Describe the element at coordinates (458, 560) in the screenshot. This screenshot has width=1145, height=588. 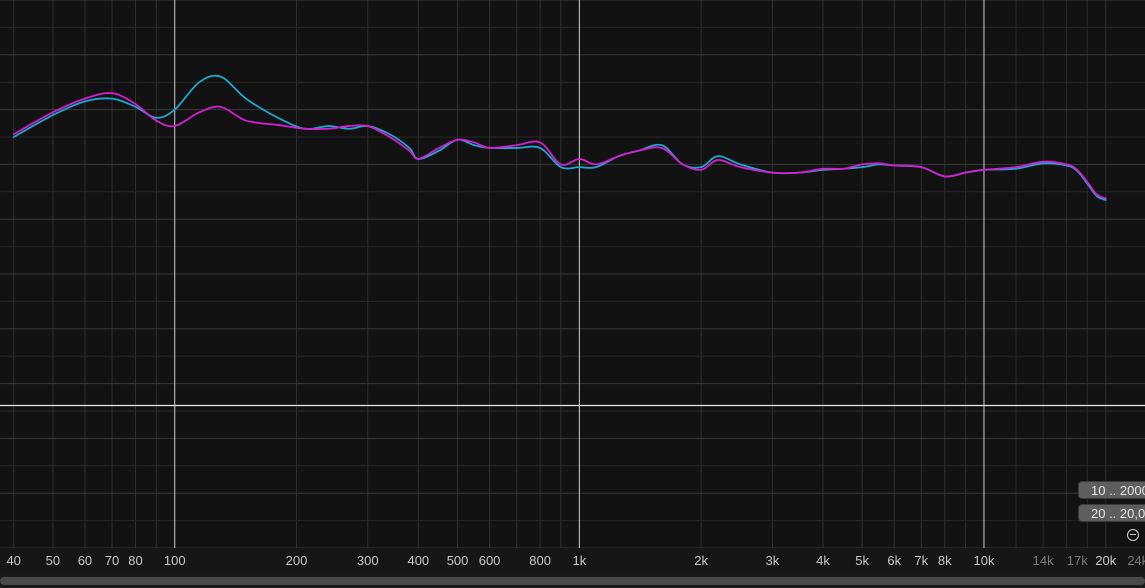
I see `x-tick-label: 500` at that location.